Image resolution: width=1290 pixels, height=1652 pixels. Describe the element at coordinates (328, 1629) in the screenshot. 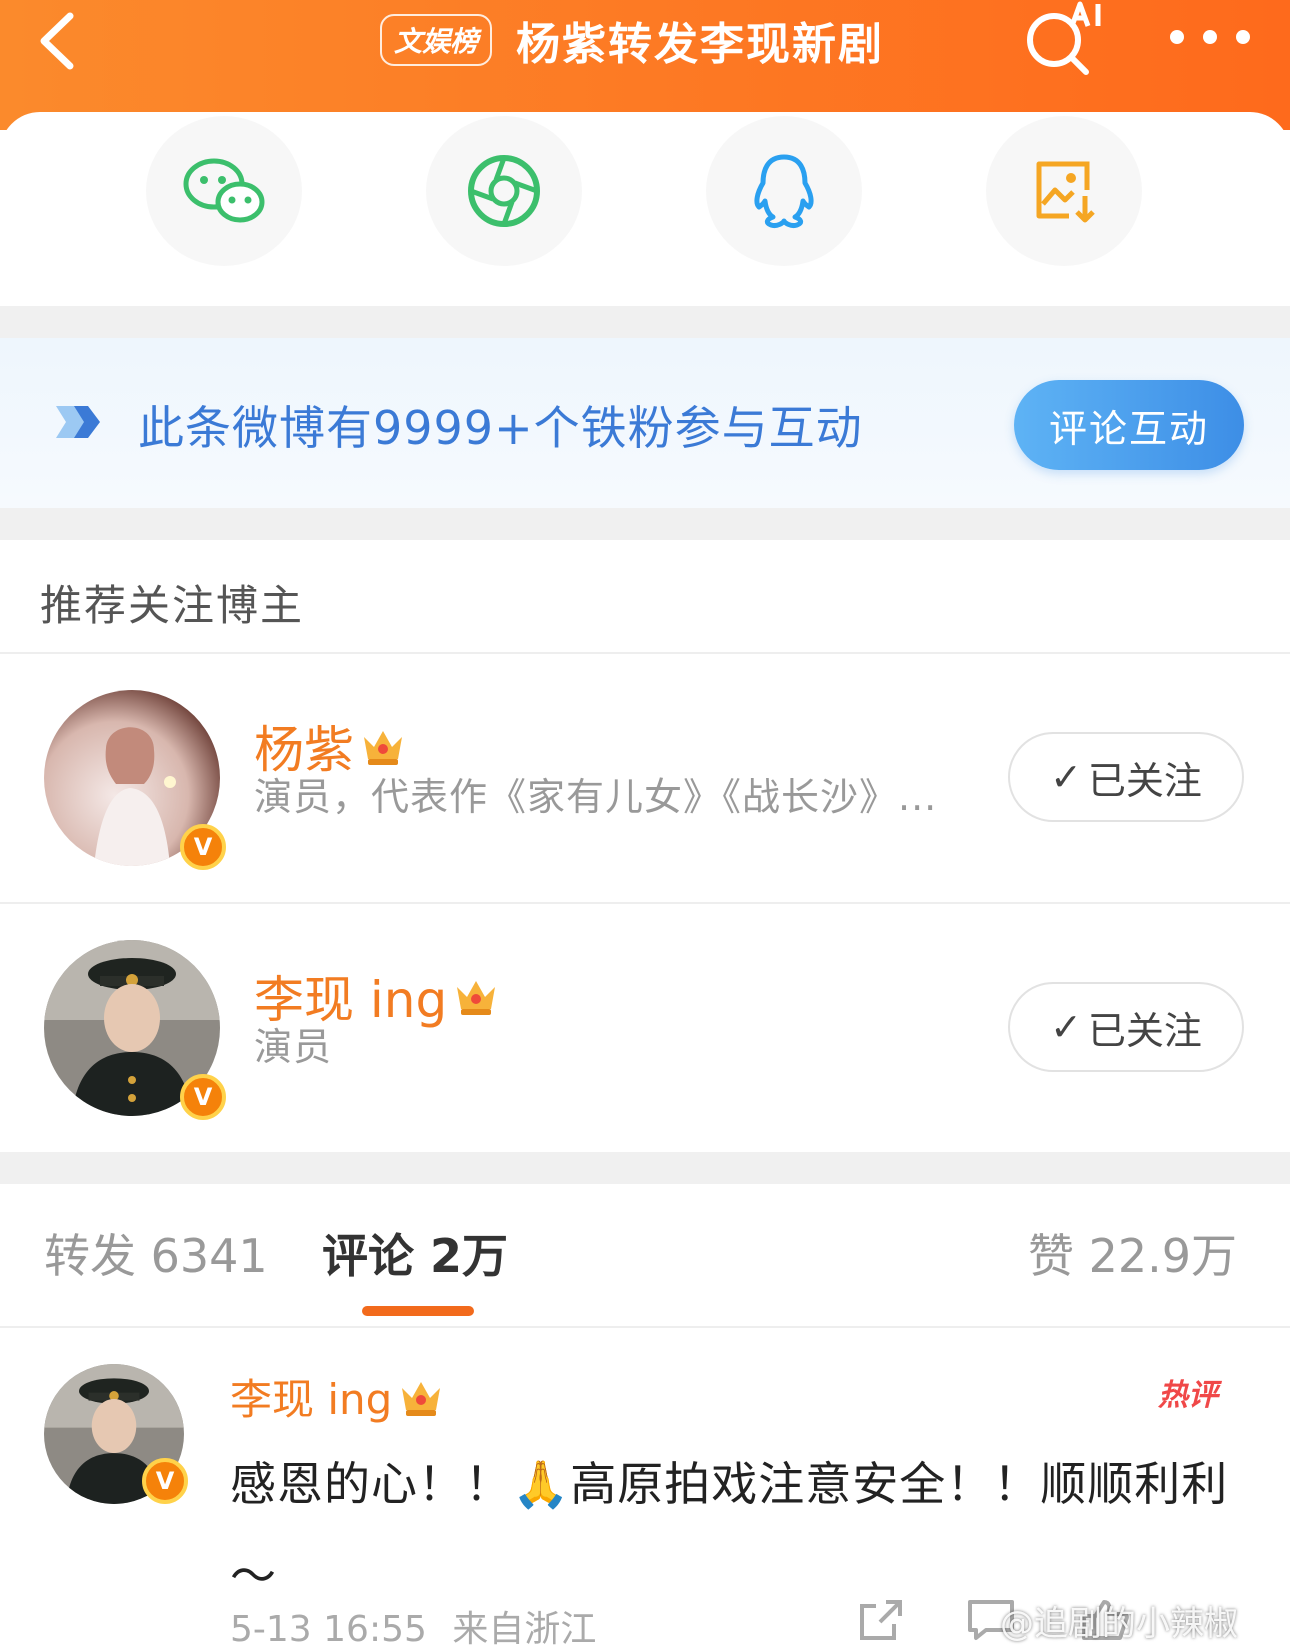

I see `comment-time: 5-13 16:55` at that location.